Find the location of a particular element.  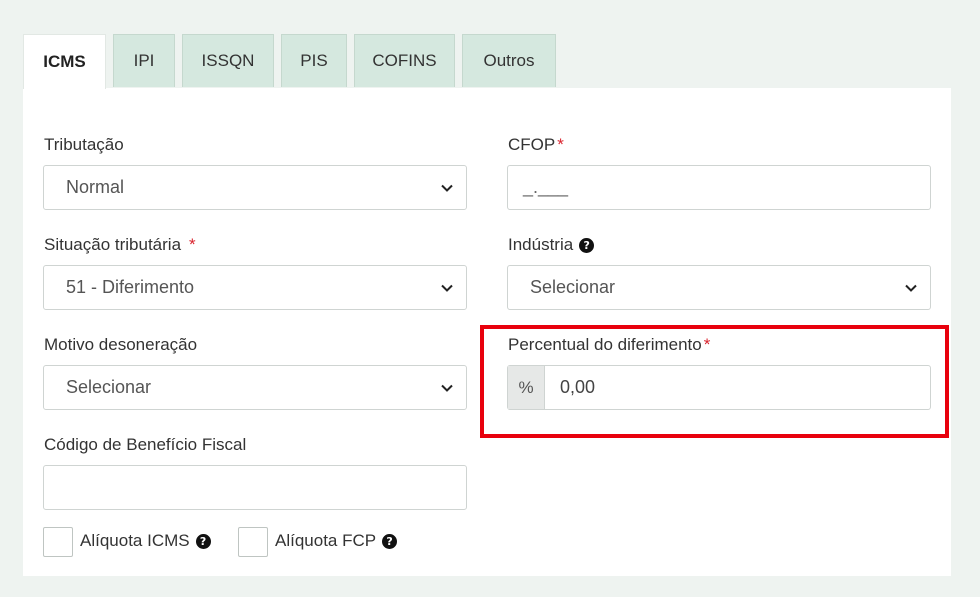

aliquota-fcp-label: Alíquota FCP? is located at coordinates (336, 541).